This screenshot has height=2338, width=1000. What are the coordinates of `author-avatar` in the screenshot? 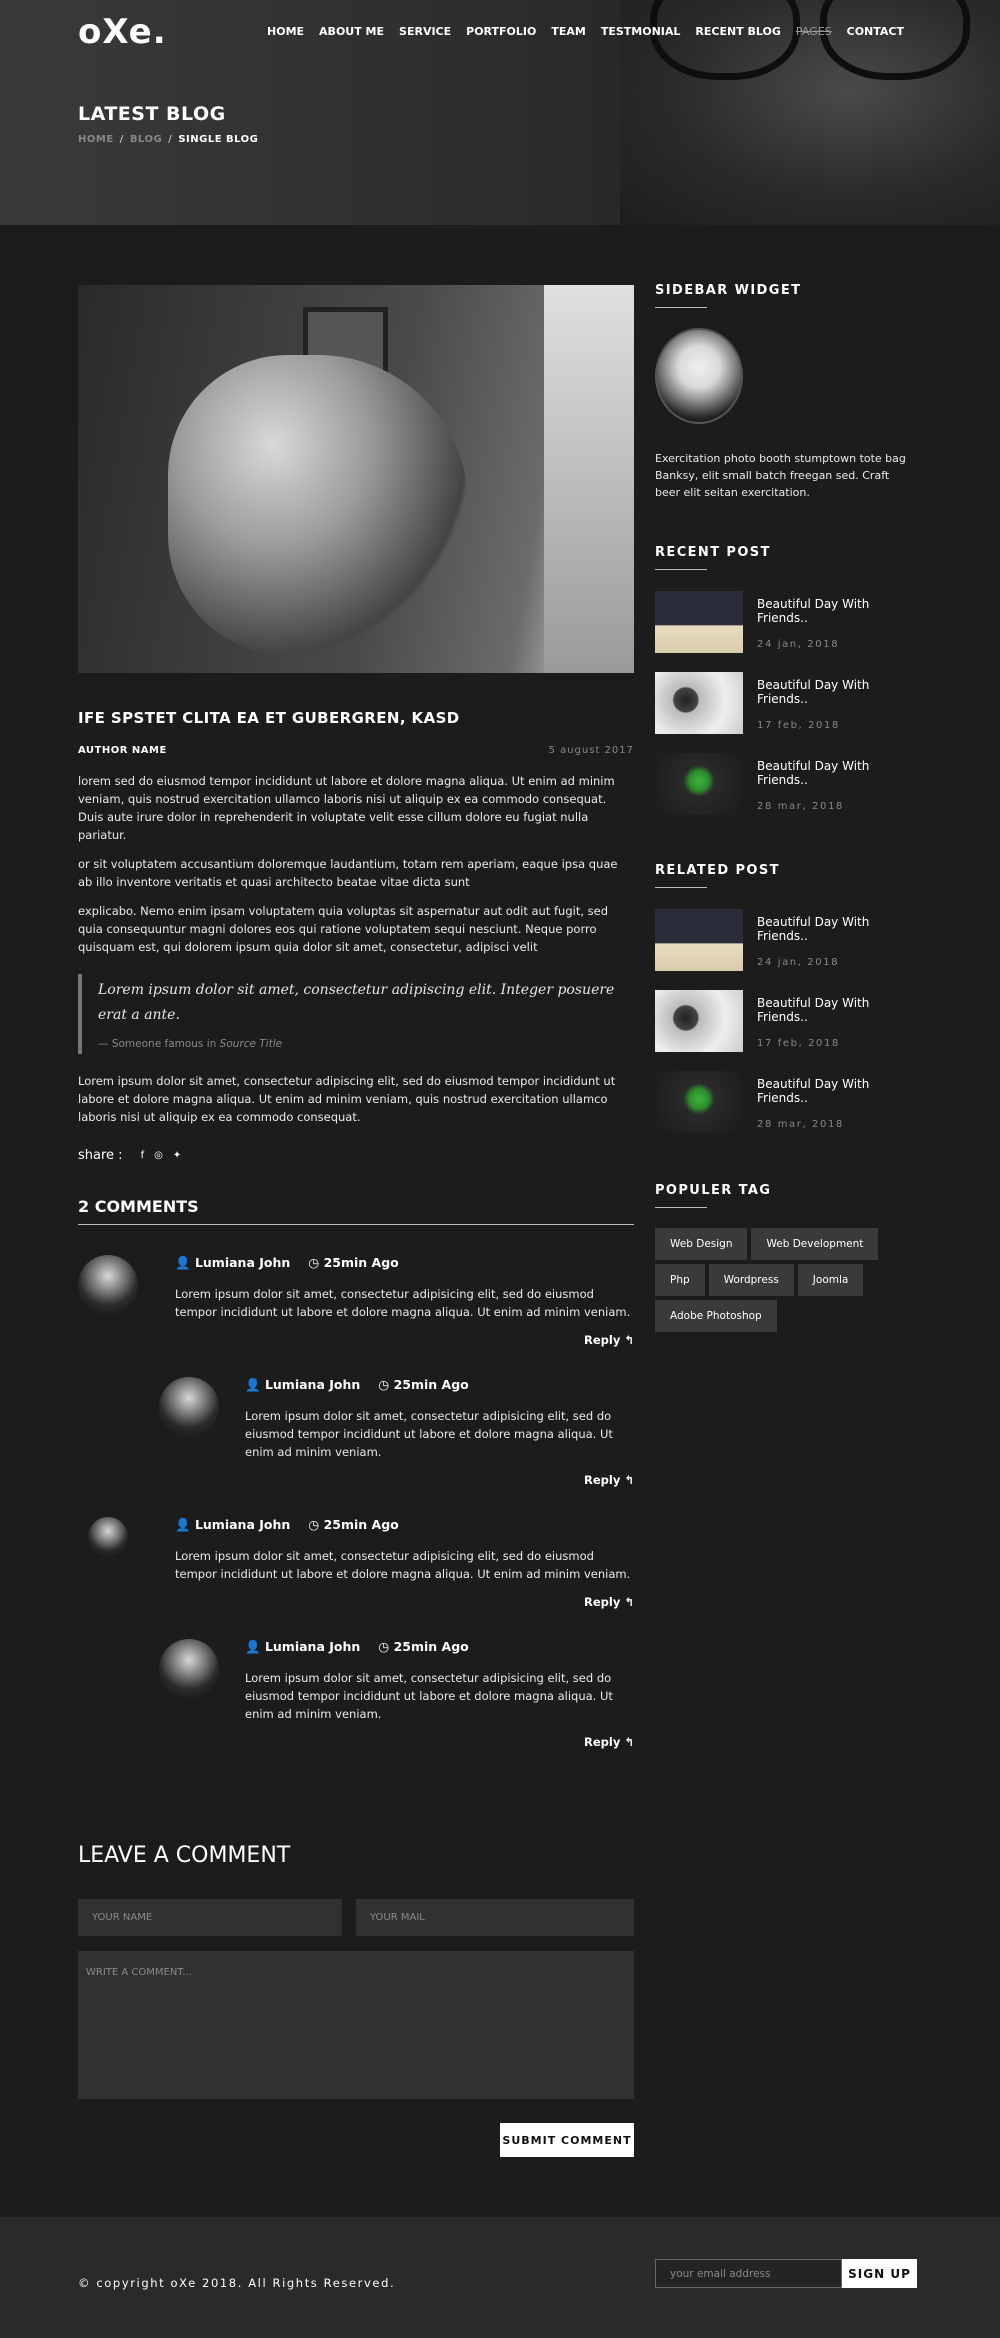 It's located at (699, 376).